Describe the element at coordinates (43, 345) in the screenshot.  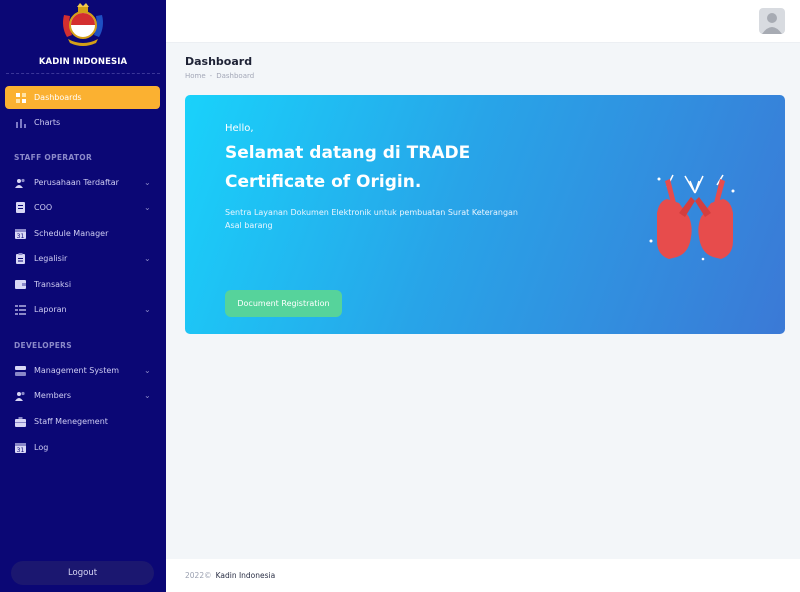
I see `section-title-developers: DEVELOPERS` at that location.